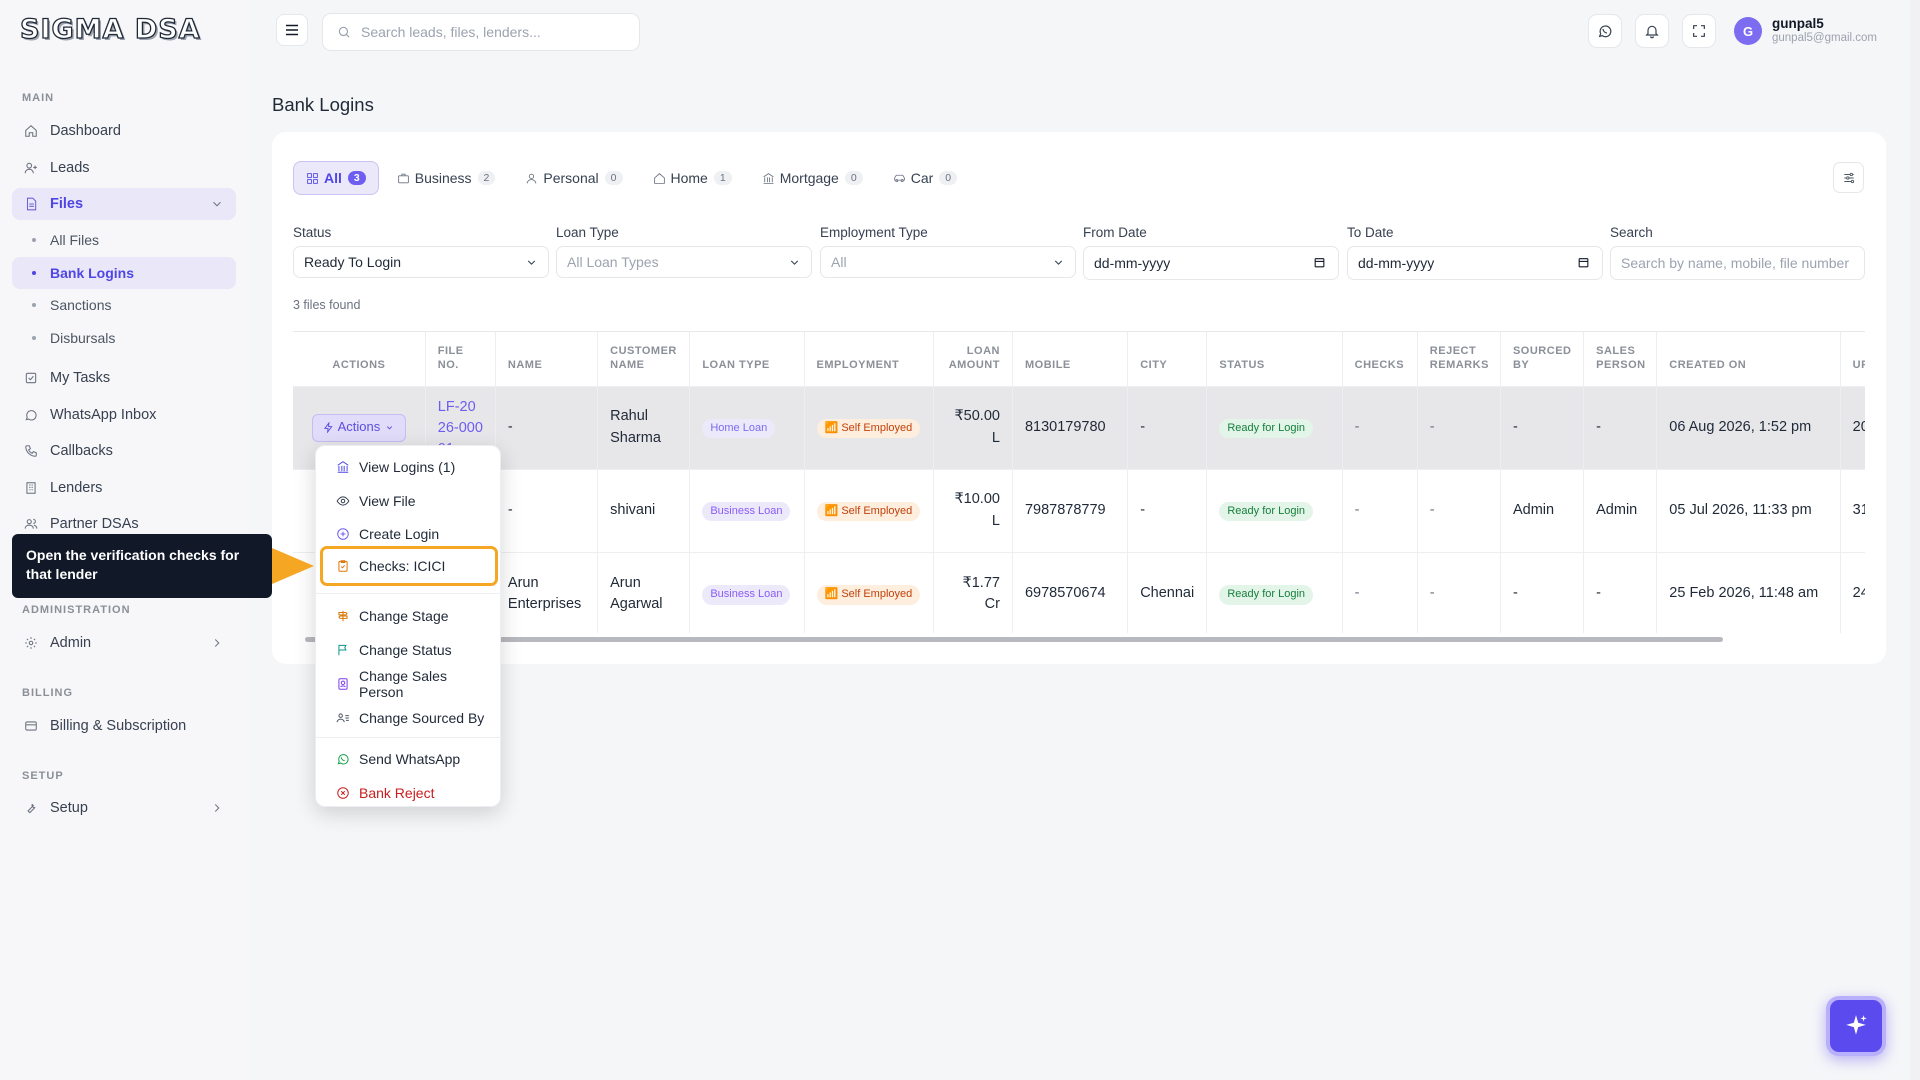  What do you see at coordinates (1699, 31) in the screenshot?
I see `fullscreen-button` at bounding box center [1699, 31].